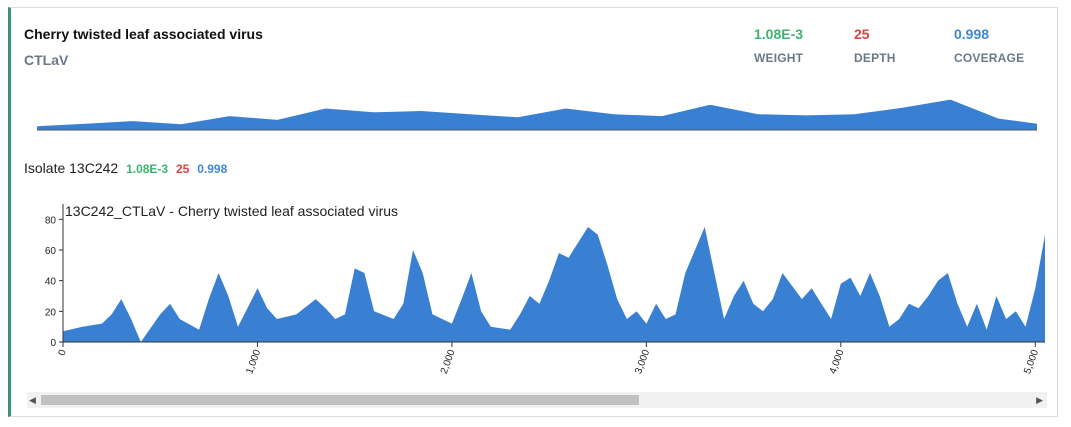 Image resolution: width=1071 pixels, height=427 pixels. What do you see at coordinates (989, 58) in the screenshot?
I see `coverage-label: COVERAGE` at bounding box center [989, 58].